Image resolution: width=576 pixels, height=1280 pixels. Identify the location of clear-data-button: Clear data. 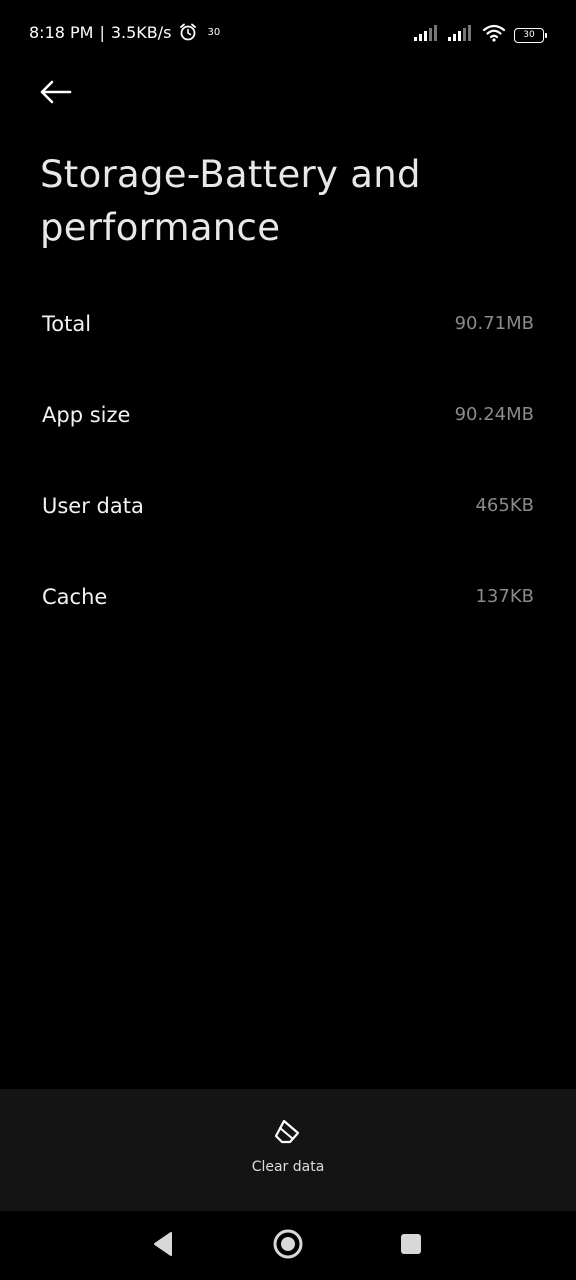
(288, 1150).